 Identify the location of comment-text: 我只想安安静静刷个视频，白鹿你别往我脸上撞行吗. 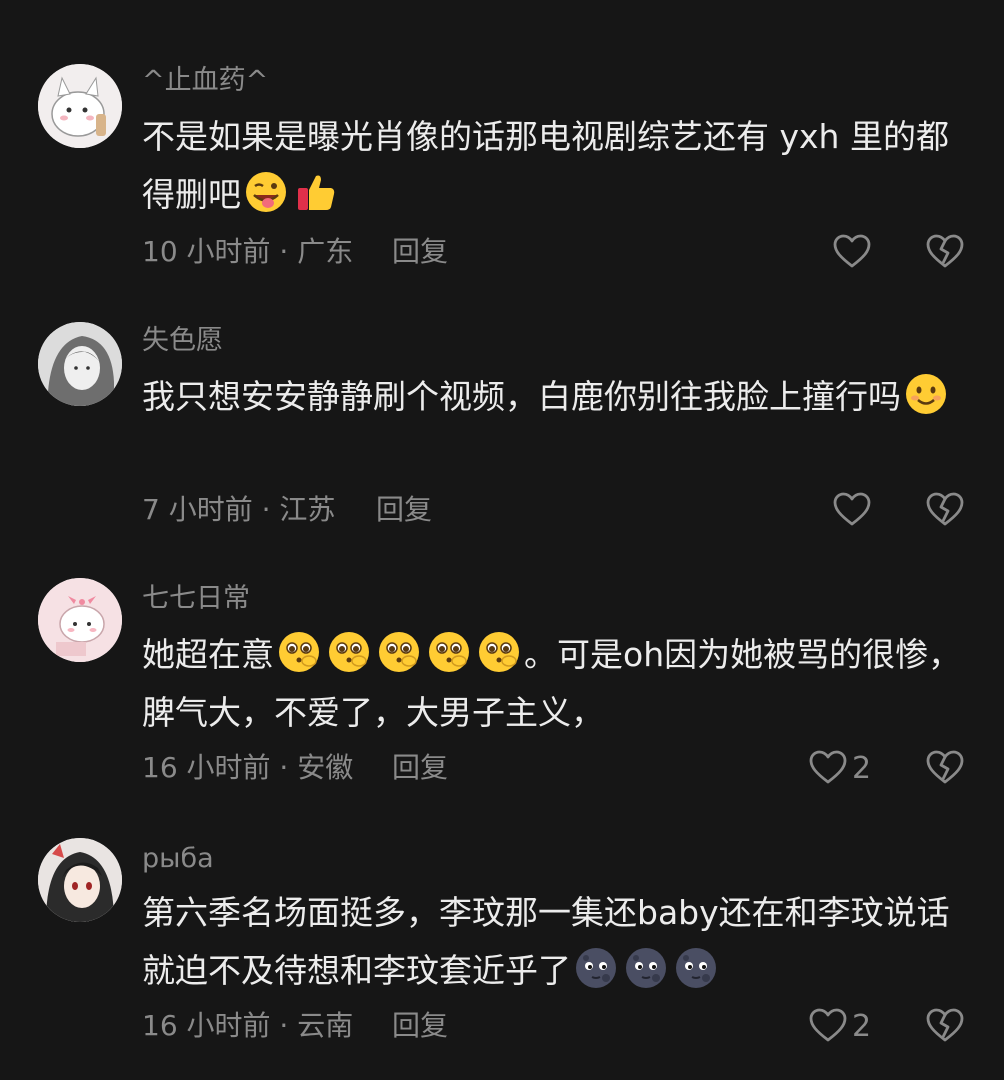
(552, 397).